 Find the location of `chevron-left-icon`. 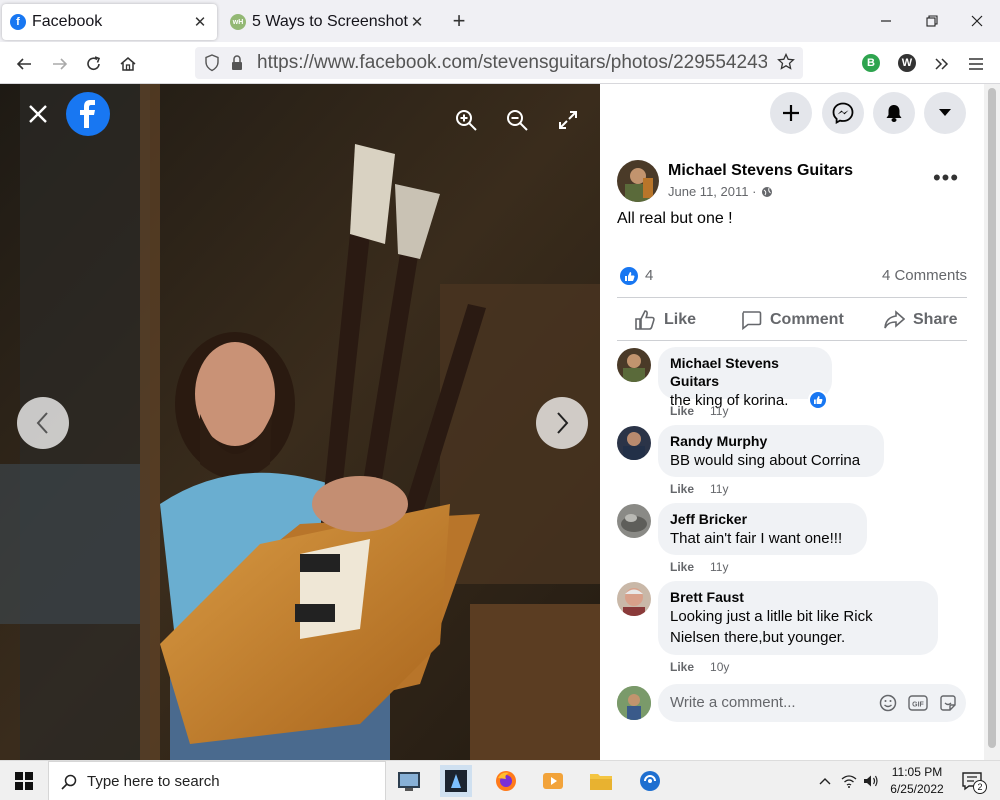

chevron-left-icon is located at coordinates (42, 423).